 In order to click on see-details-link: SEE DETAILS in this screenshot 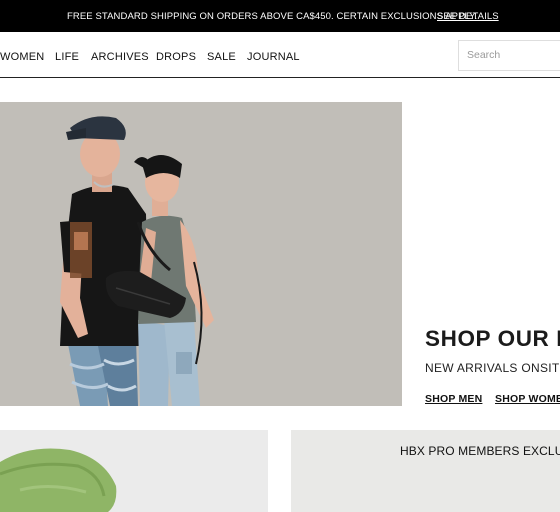, I will do `click(468, 16)`.